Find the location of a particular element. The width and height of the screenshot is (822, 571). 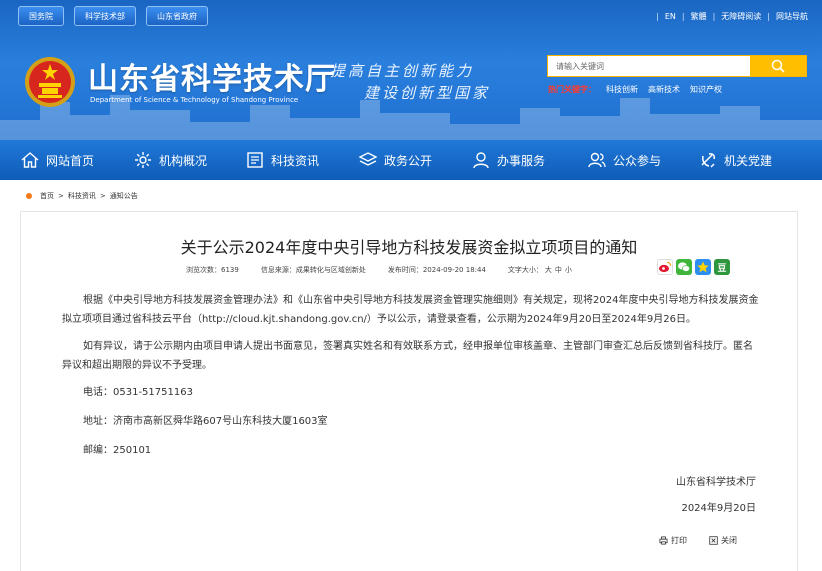

top-tab-province: 山东省政府 is located at coordinates (177, 16).